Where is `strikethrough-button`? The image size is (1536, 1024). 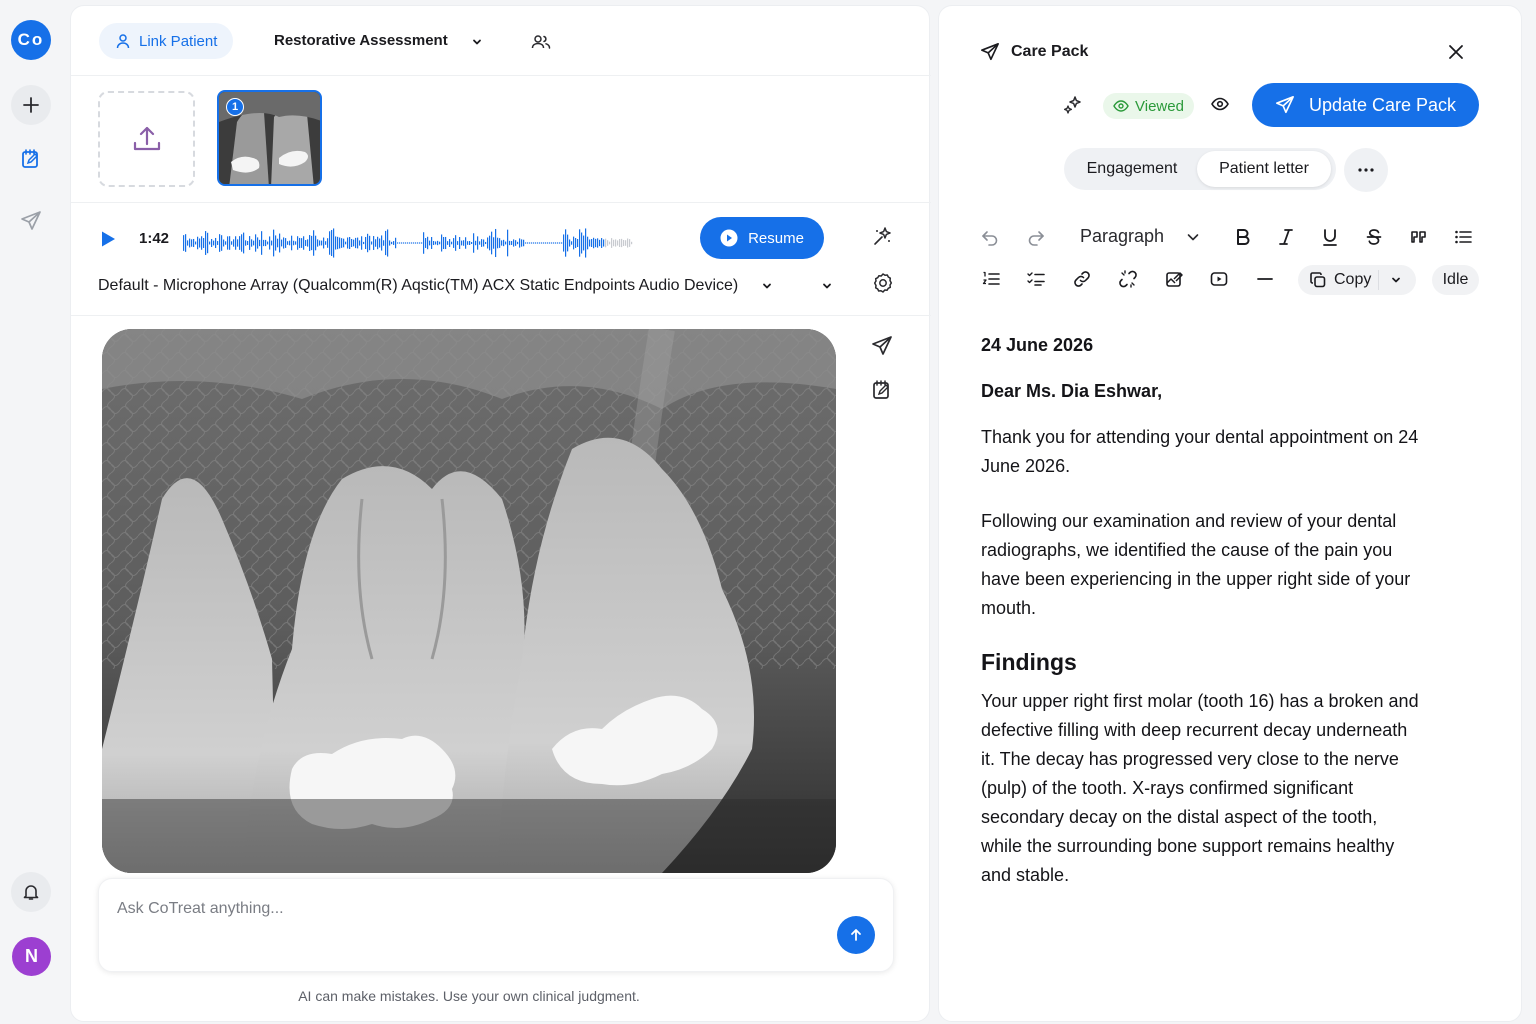 strikethrough-button is located at coordinates (1374, 237).